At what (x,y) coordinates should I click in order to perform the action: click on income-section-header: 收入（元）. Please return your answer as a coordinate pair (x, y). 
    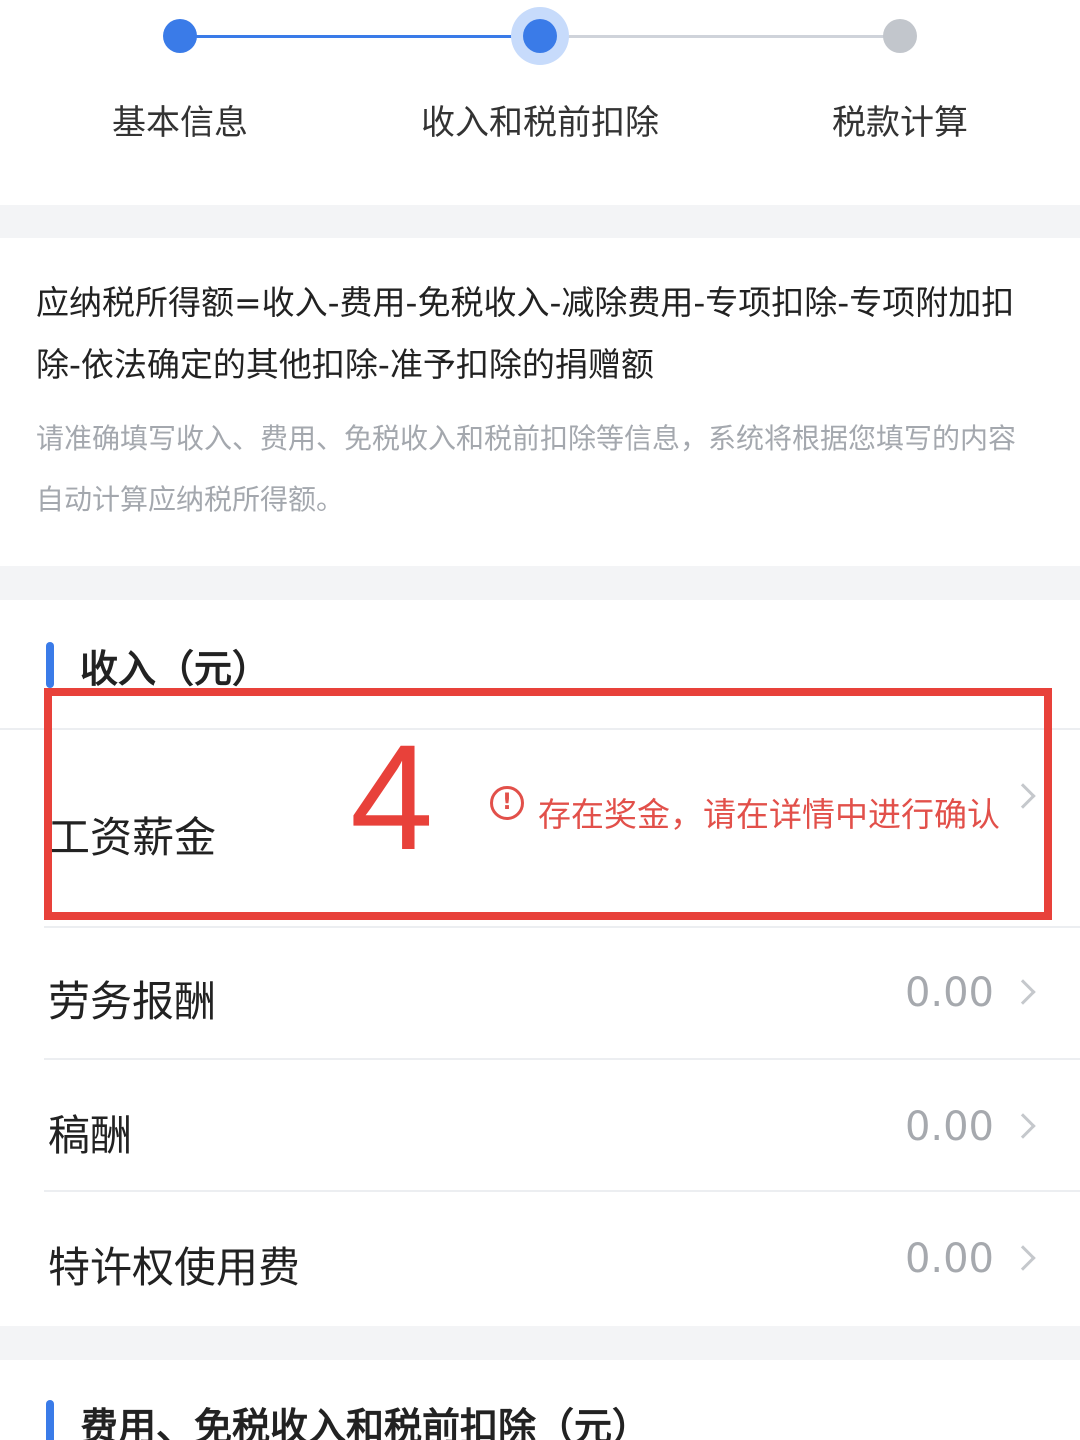
    Looking at the image, I should click on (158, 665).